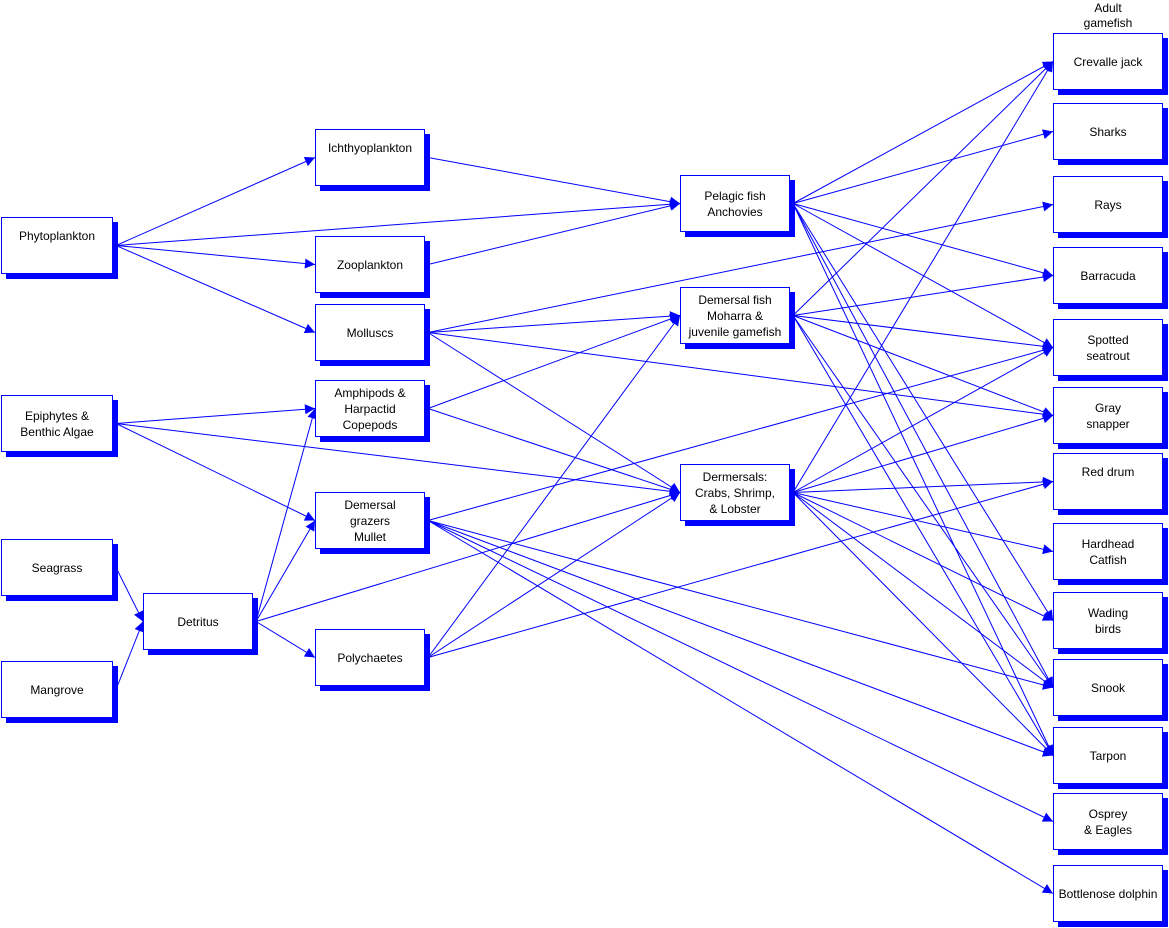  Describe the element at coordinates (554, 451) in the screenshot. I see `edge-amphipods-to-crabs` at that location.